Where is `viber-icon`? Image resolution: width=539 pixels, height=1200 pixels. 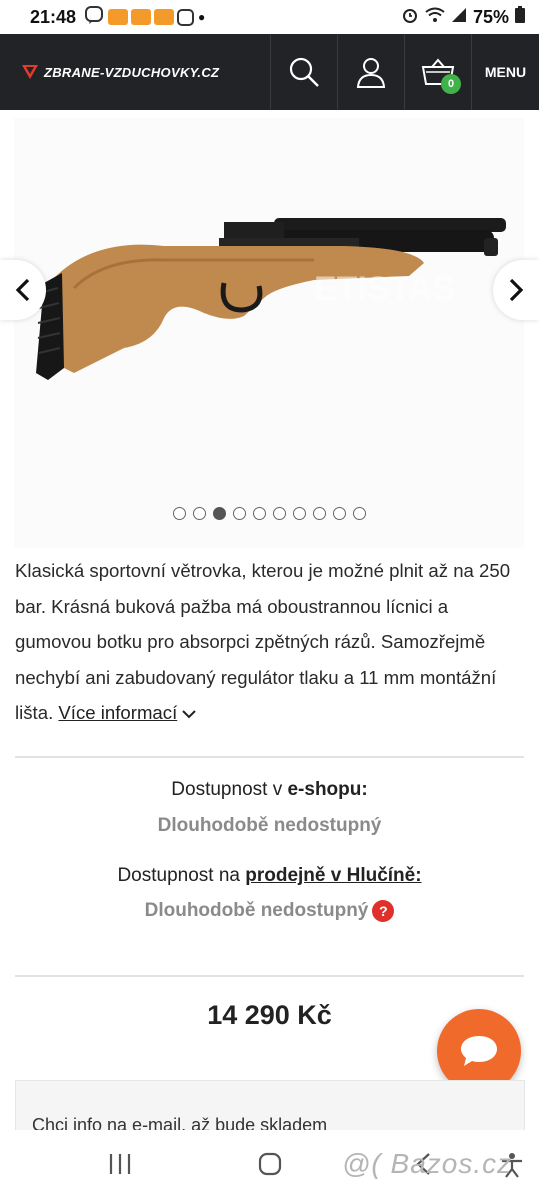
viber-icon is located at coordinates (94, 17).